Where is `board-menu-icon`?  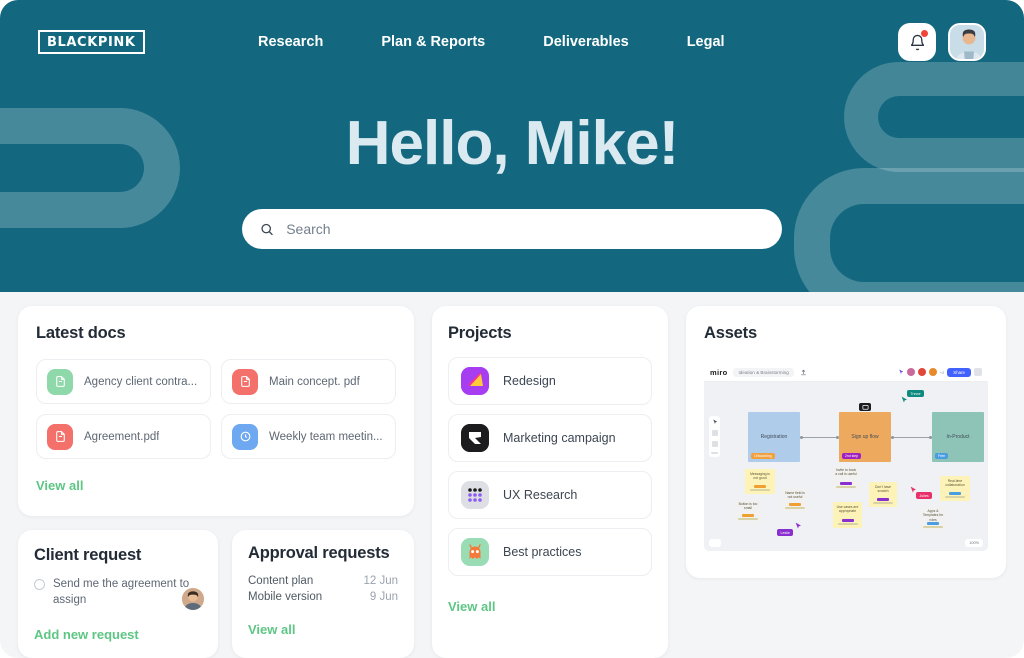
board-menu-icon is located at coordinates (978, 372).